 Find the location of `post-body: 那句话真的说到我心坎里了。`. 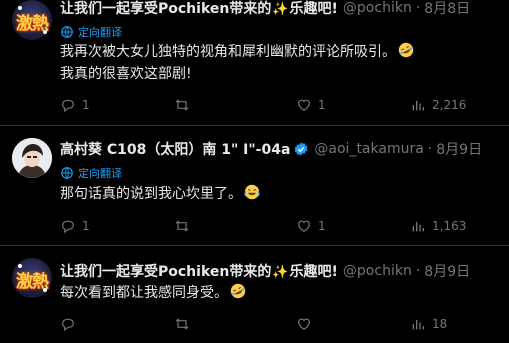

post-body: 那句话真的说到我心坎里了。 is located at coordinates (160, 194).